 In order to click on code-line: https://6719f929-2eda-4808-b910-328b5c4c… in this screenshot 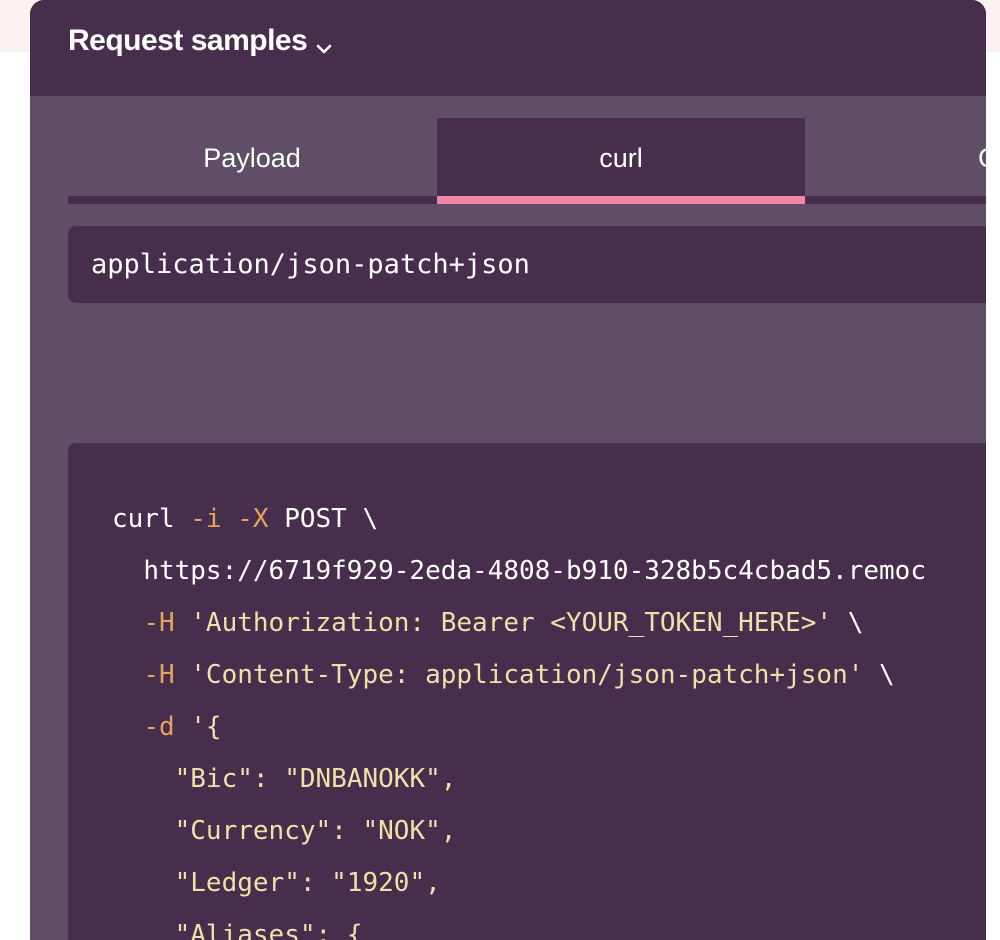, I will do `click(534, 571)`.